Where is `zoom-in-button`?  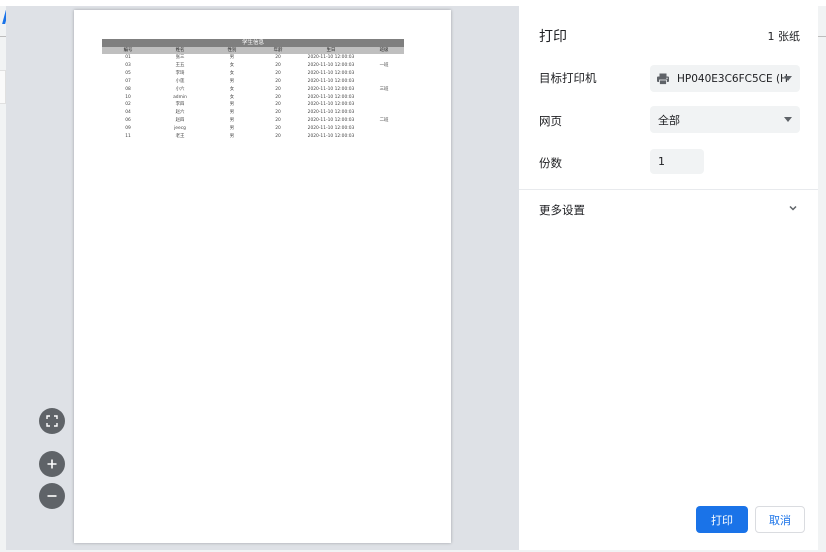
zoom-in-button is located at coordinates (52, 464).